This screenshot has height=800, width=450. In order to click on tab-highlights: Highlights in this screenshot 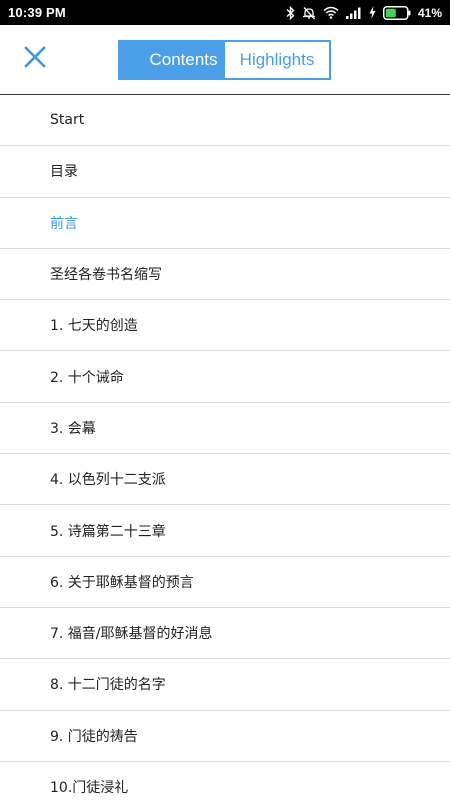, I will do `click(277, 60)`.